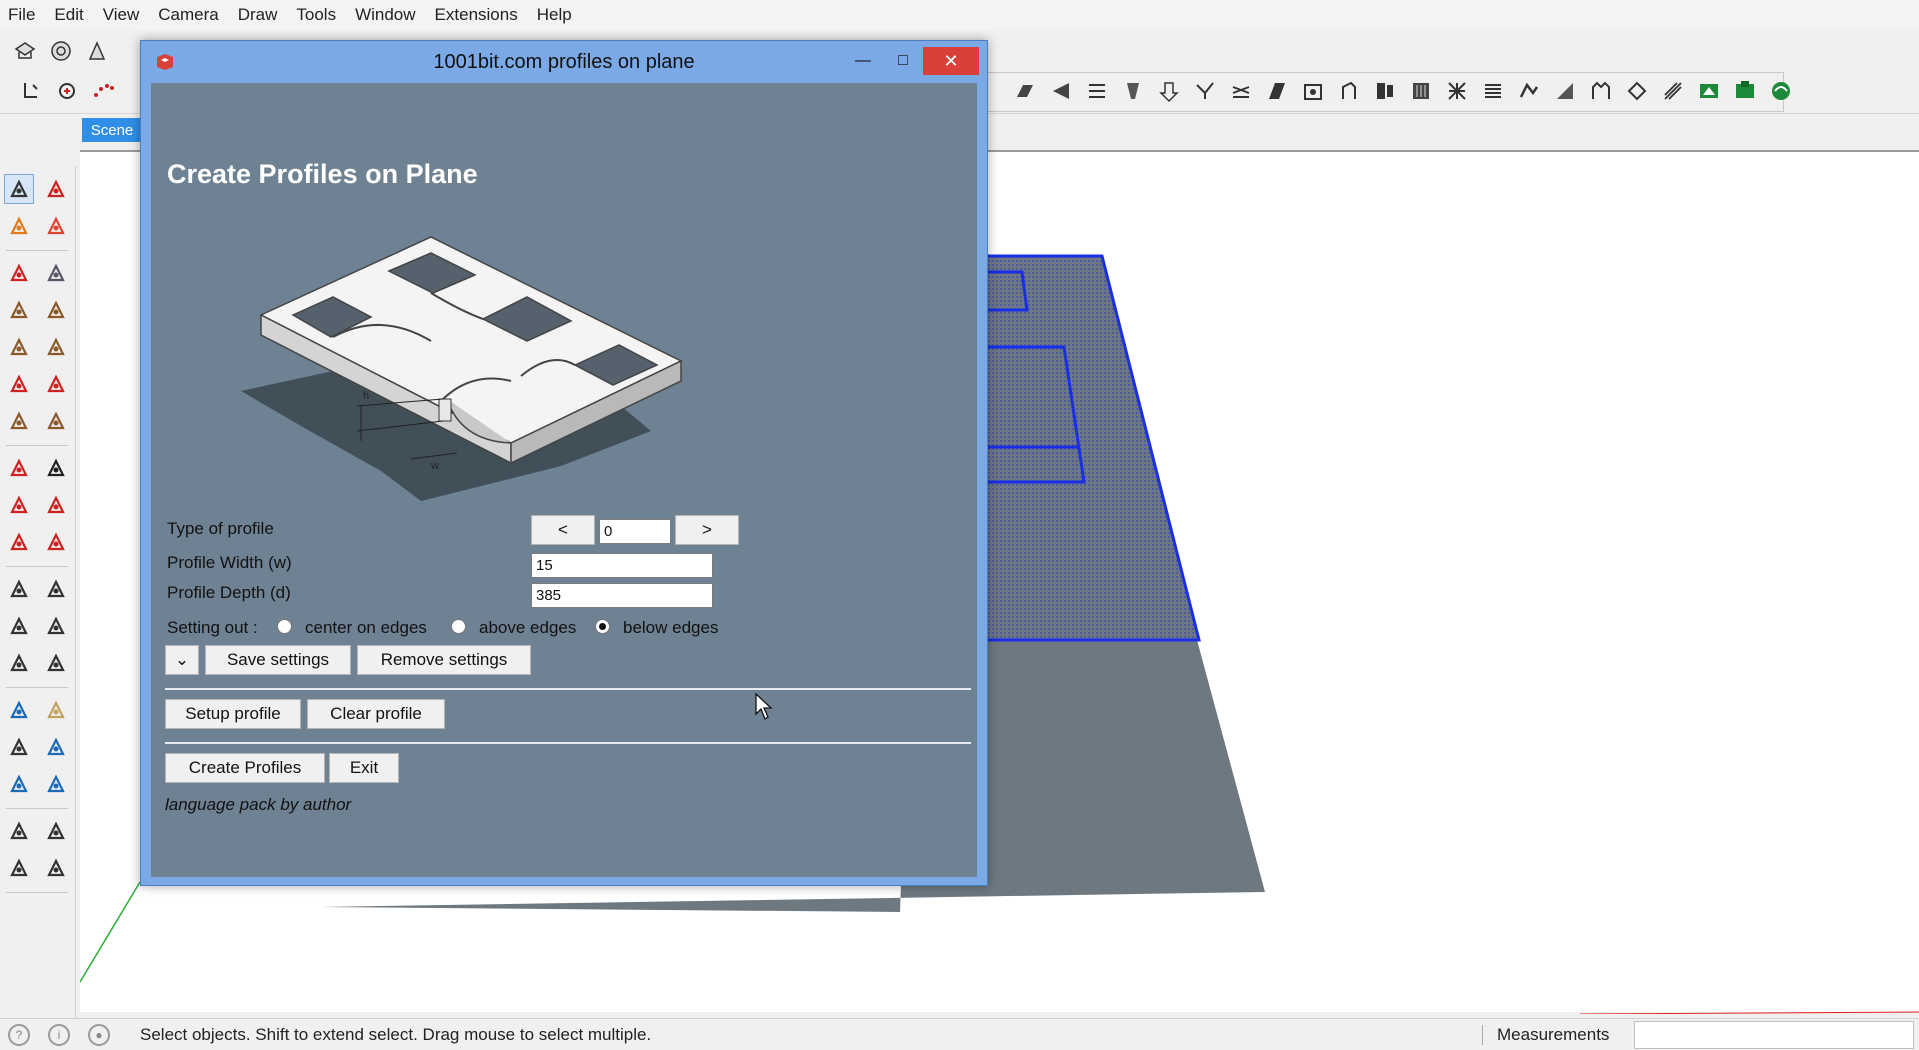  I want to click on get-models-icon, so click(25, 51).